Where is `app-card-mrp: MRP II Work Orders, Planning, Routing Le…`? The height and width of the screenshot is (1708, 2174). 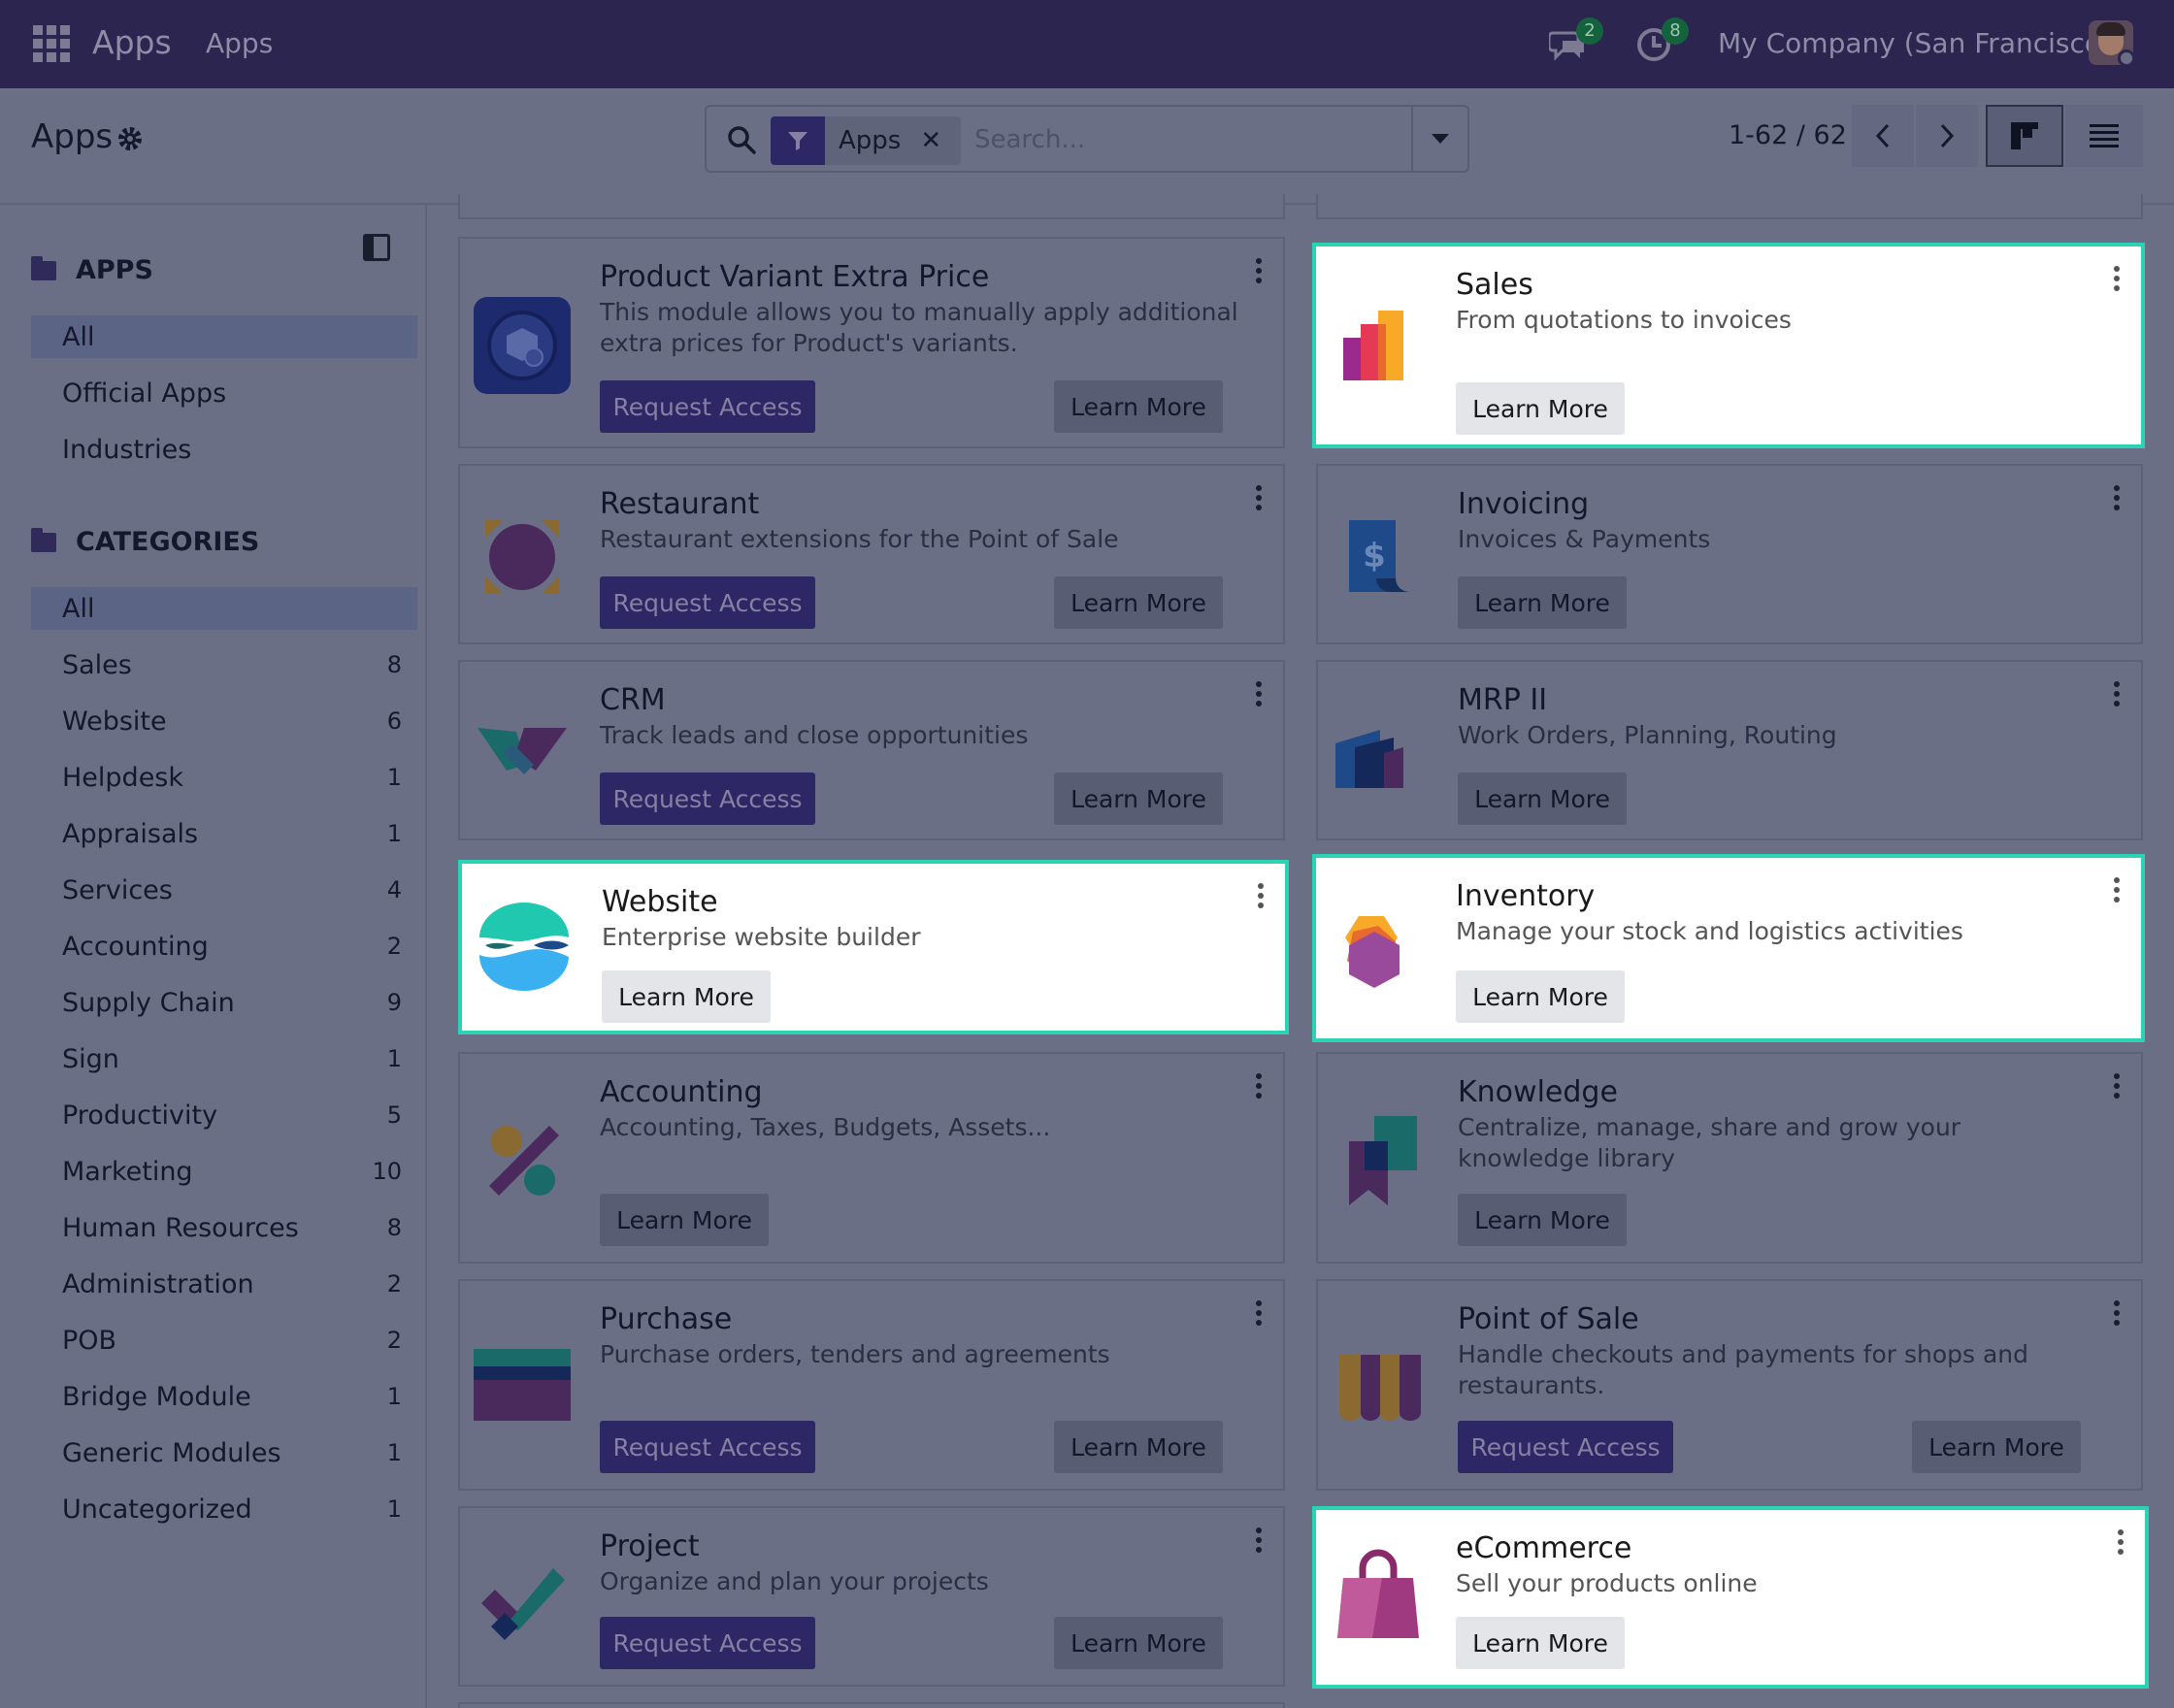 app-card-mrp: MRP II Work Orders, Planning, Routing Le… is located at coordinates (1729, 750).